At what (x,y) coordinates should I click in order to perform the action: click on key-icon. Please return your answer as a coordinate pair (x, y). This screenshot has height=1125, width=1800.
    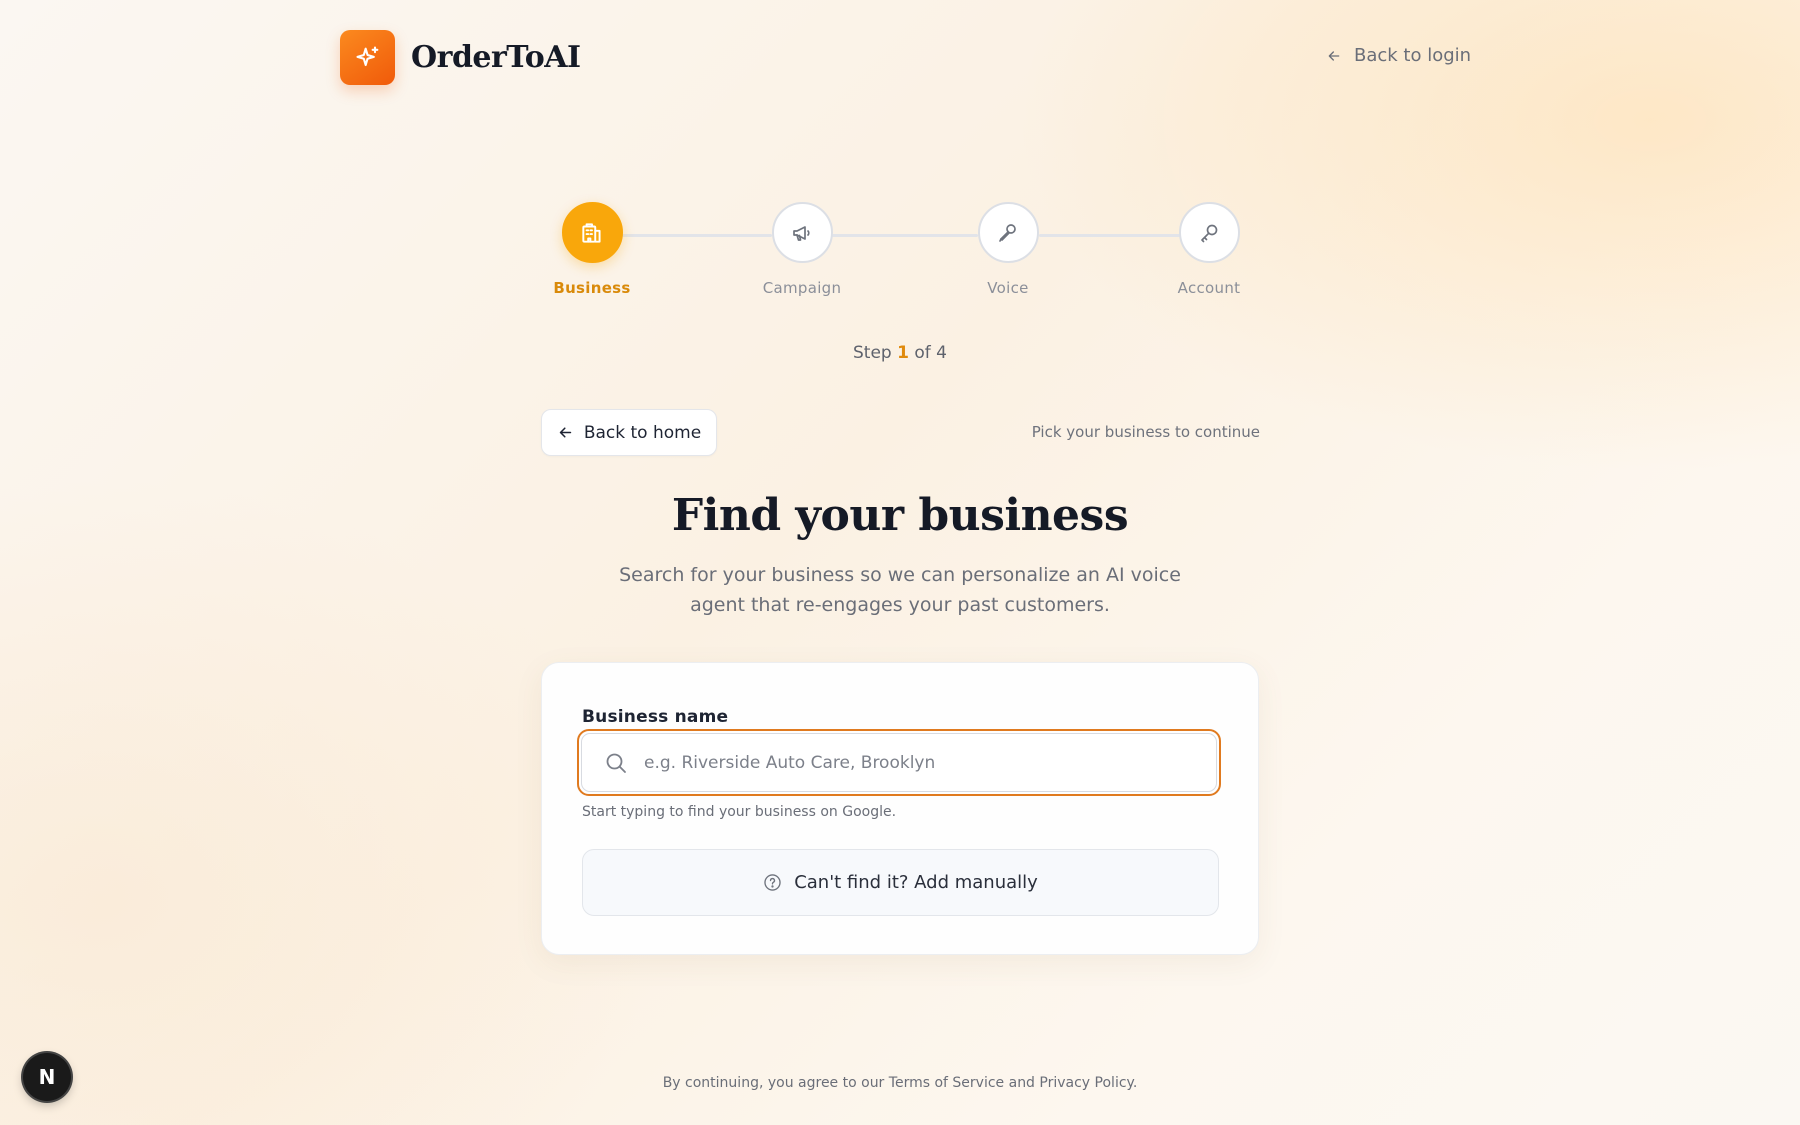
    Looking at the image, I should click on (1209, 232).